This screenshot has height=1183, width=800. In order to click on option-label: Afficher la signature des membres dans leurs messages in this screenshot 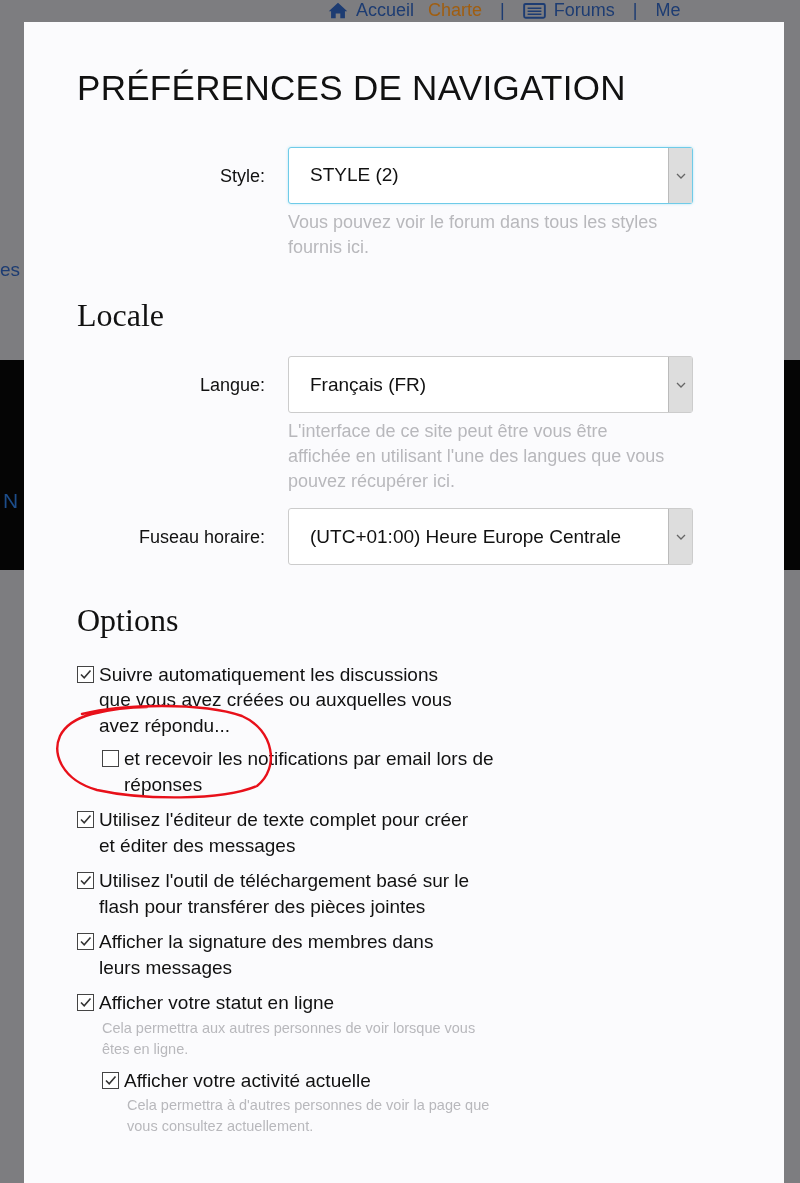, I will do `click(267, 955)`.